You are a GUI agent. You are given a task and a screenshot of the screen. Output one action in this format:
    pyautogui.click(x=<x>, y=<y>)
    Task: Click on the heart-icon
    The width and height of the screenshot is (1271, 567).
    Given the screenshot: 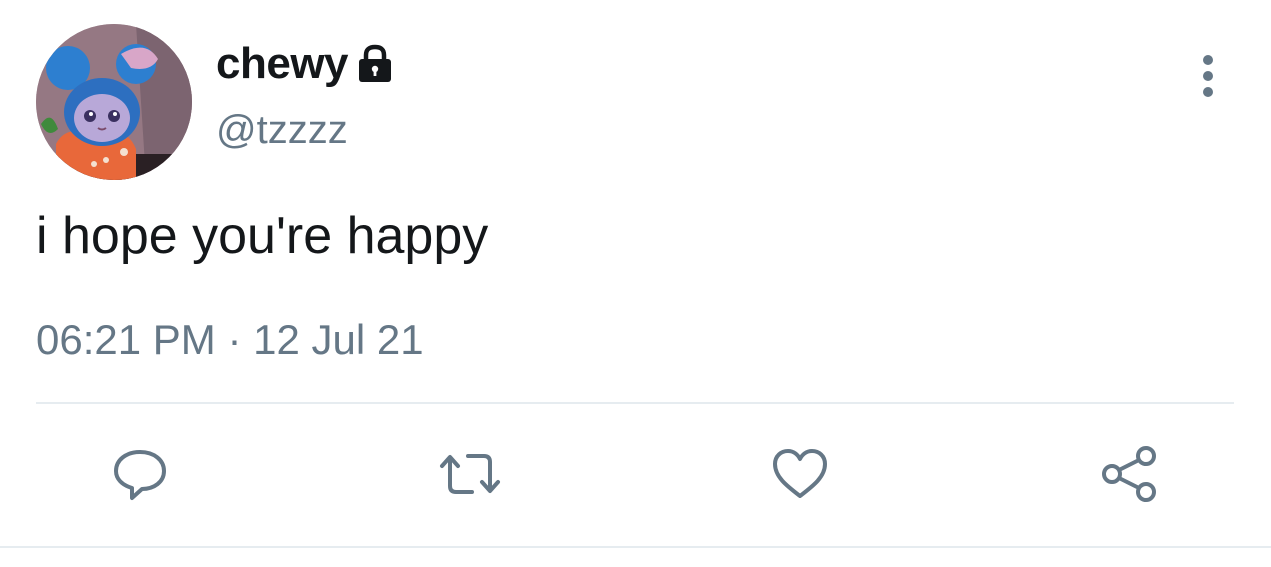 What is the action you would take?
    pyautogui.click(x=800, y=476)
    